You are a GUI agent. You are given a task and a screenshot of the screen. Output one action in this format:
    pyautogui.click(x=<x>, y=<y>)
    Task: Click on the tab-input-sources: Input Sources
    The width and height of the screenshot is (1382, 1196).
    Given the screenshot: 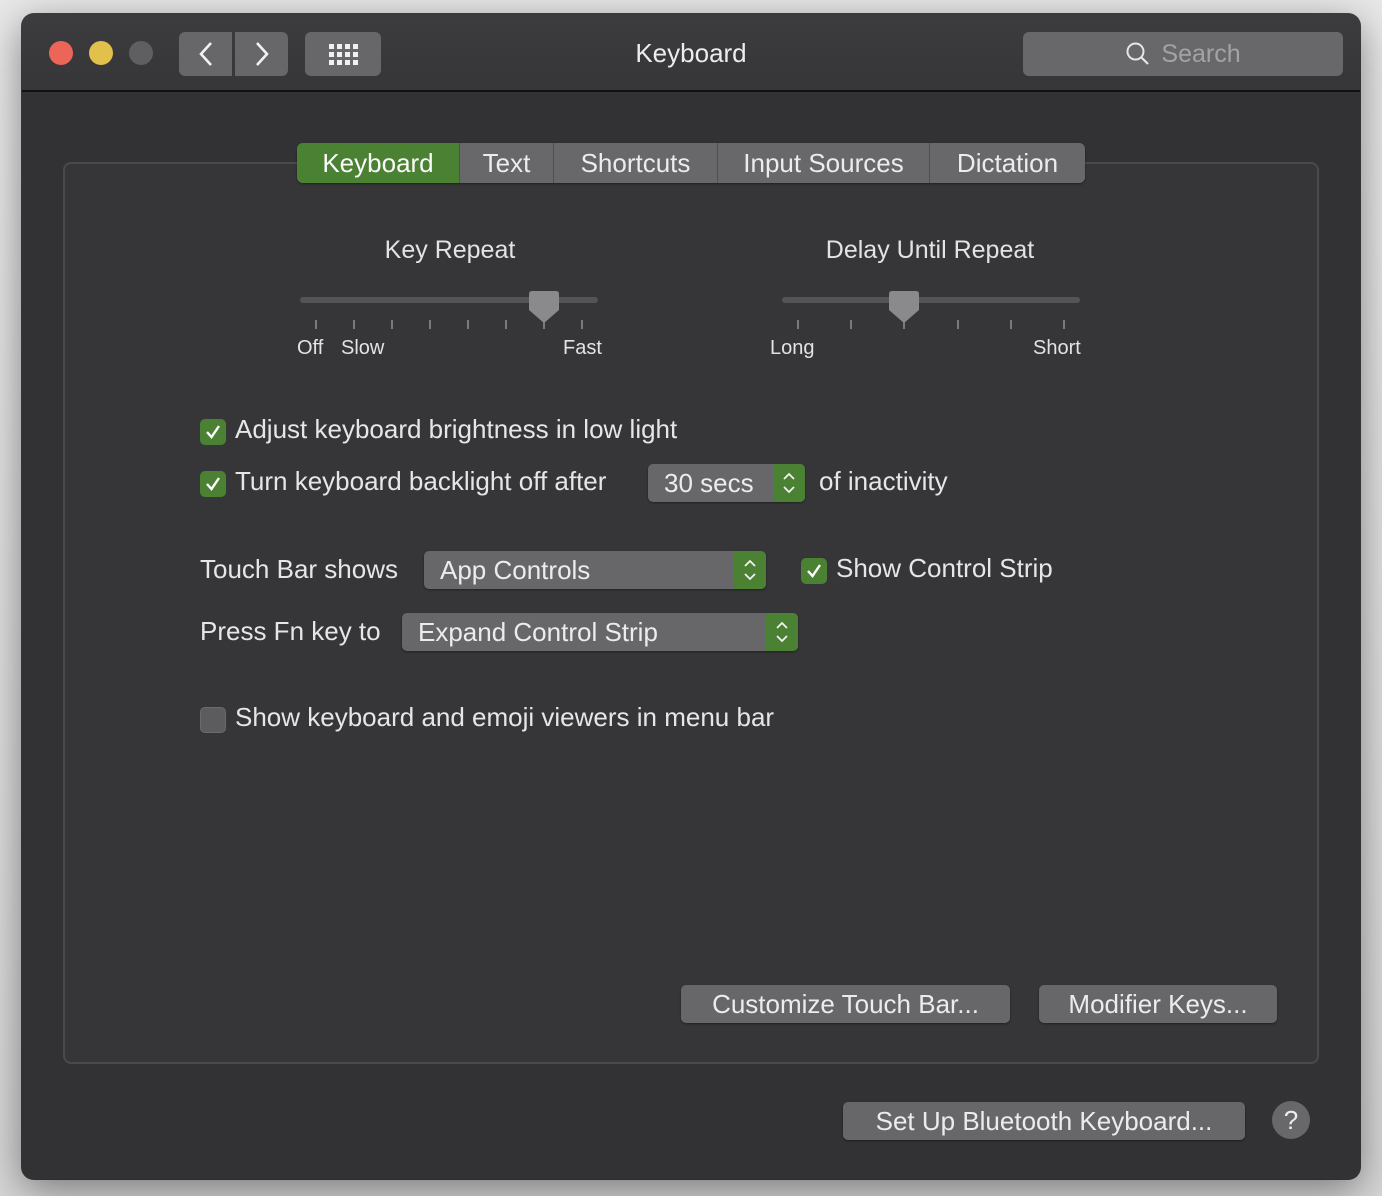 What is the action you would take?
    pyautogui.click(x=823, y=163)
    